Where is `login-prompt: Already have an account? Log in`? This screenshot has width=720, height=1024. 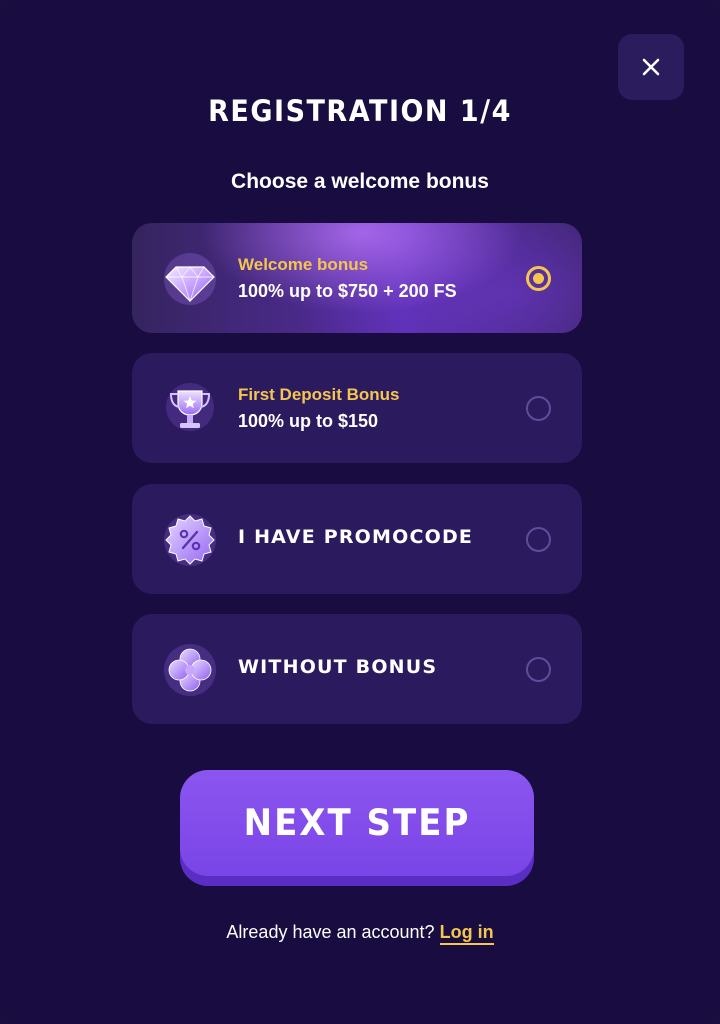 login-prompt: Already have an account? Log in is located at coordinates (360, 933).